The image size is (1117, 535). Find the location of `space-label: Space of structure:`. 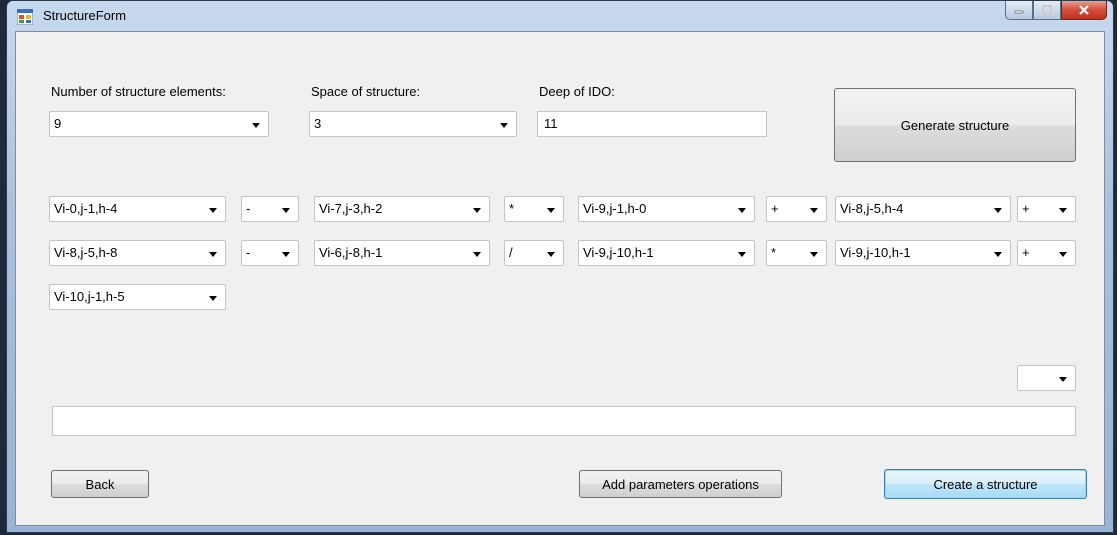

space-label: Space of structure: is located at coordinates (366, 91).